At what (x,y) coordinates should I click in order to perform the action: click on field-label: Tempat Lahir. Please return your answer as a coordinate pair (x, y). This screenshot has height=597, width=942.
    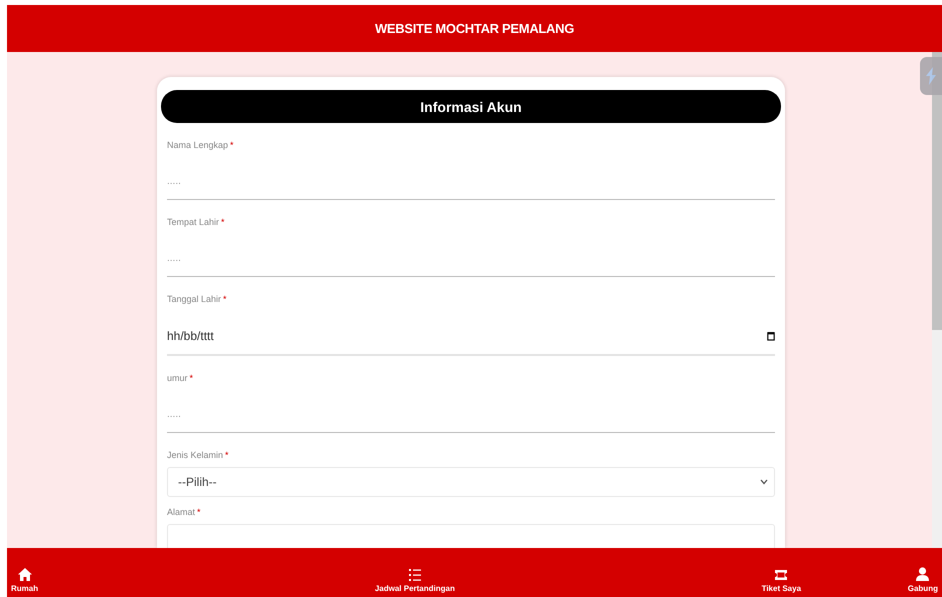
    Looking at the image, I should click on (193, 222).